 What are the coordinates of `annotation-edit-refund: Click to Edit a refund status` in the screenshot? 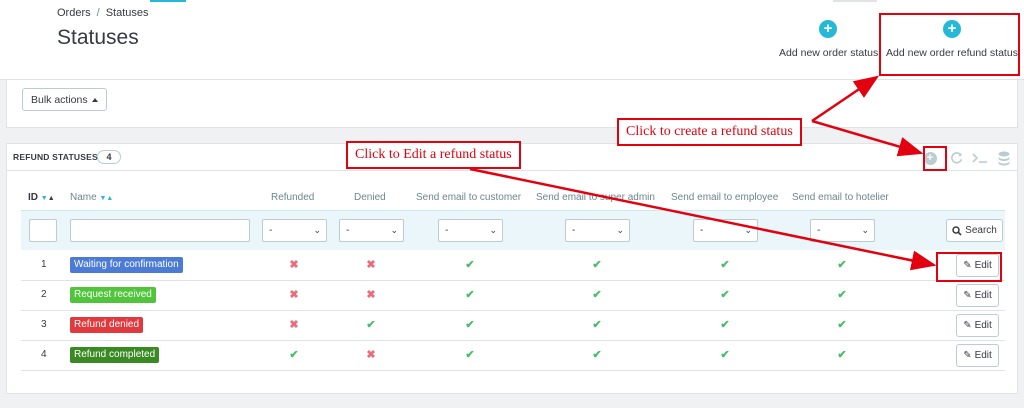 It's located at (433, 155).